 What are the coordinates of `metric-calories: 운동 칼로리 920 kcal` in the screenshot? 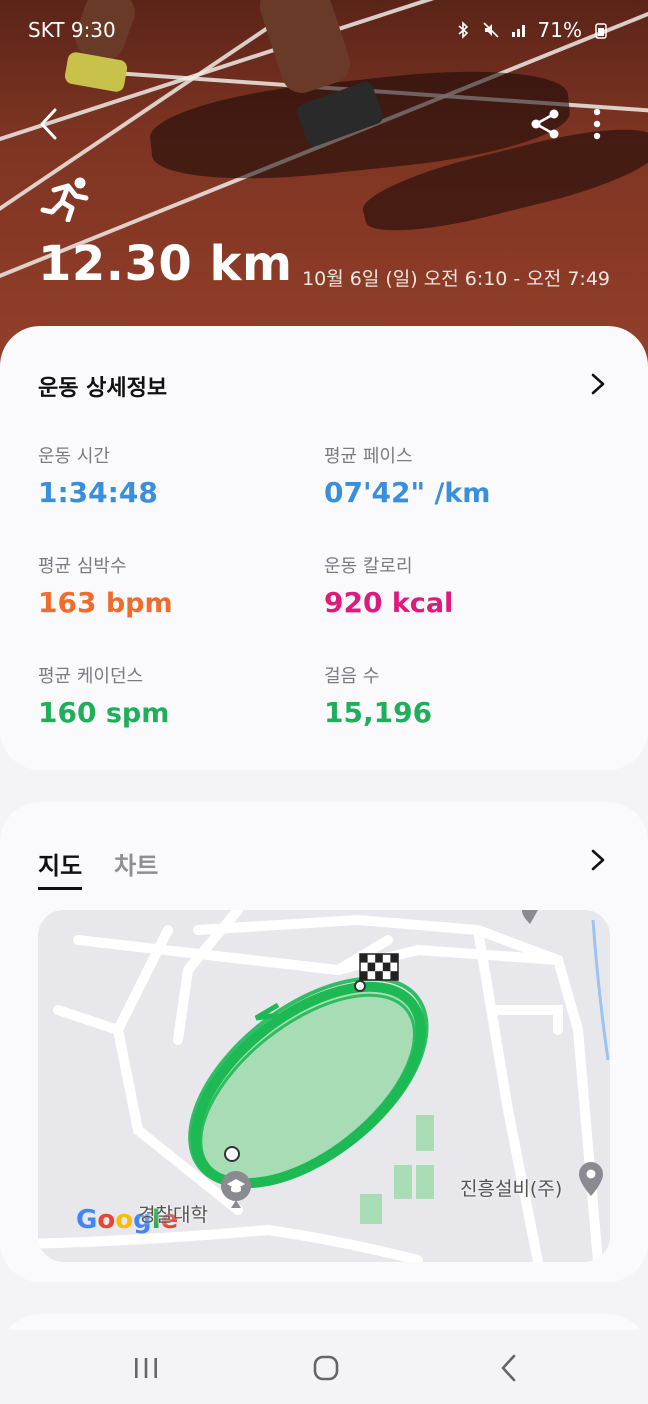 It's located at (388, 585).